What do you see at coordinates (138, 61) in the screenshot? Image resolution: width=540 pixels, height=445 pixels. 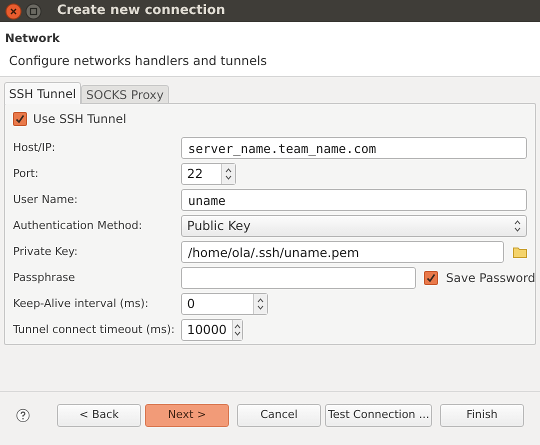 I see `header-description: Configure networks handlers and tunnels` at bounding box center [138, 61].